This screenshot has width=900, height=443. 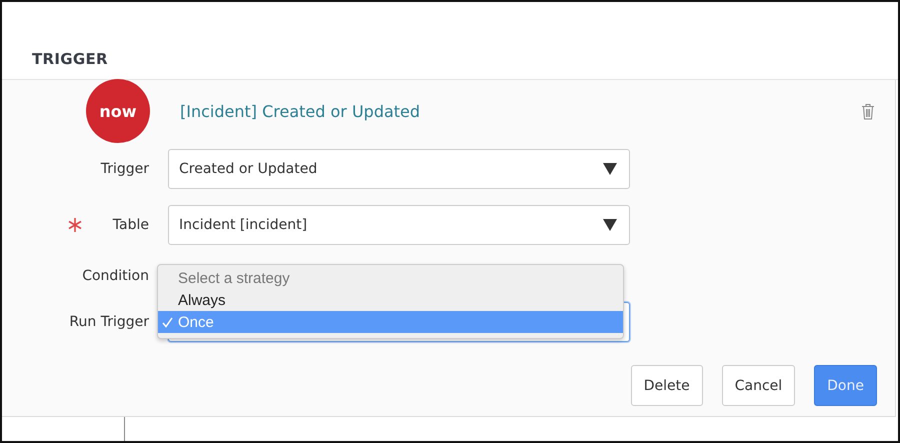 What do you see at coordinates (390, 300) in the screenshot?
I see `menu-option: Always` at bounding box center [390, 300].